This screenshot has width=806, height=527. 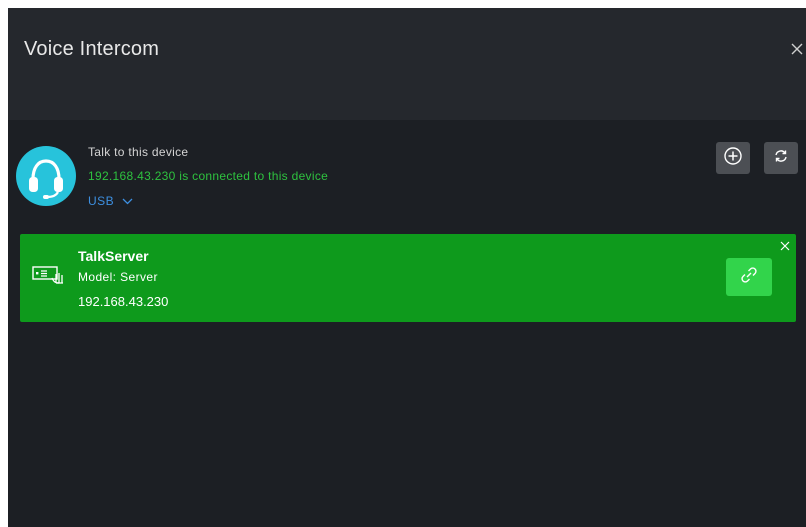 What do you see at coordinates (138, 152) in the screenshot?
I see `talk-to-device-label: Talk to this device` at bounding box center [138, 152].